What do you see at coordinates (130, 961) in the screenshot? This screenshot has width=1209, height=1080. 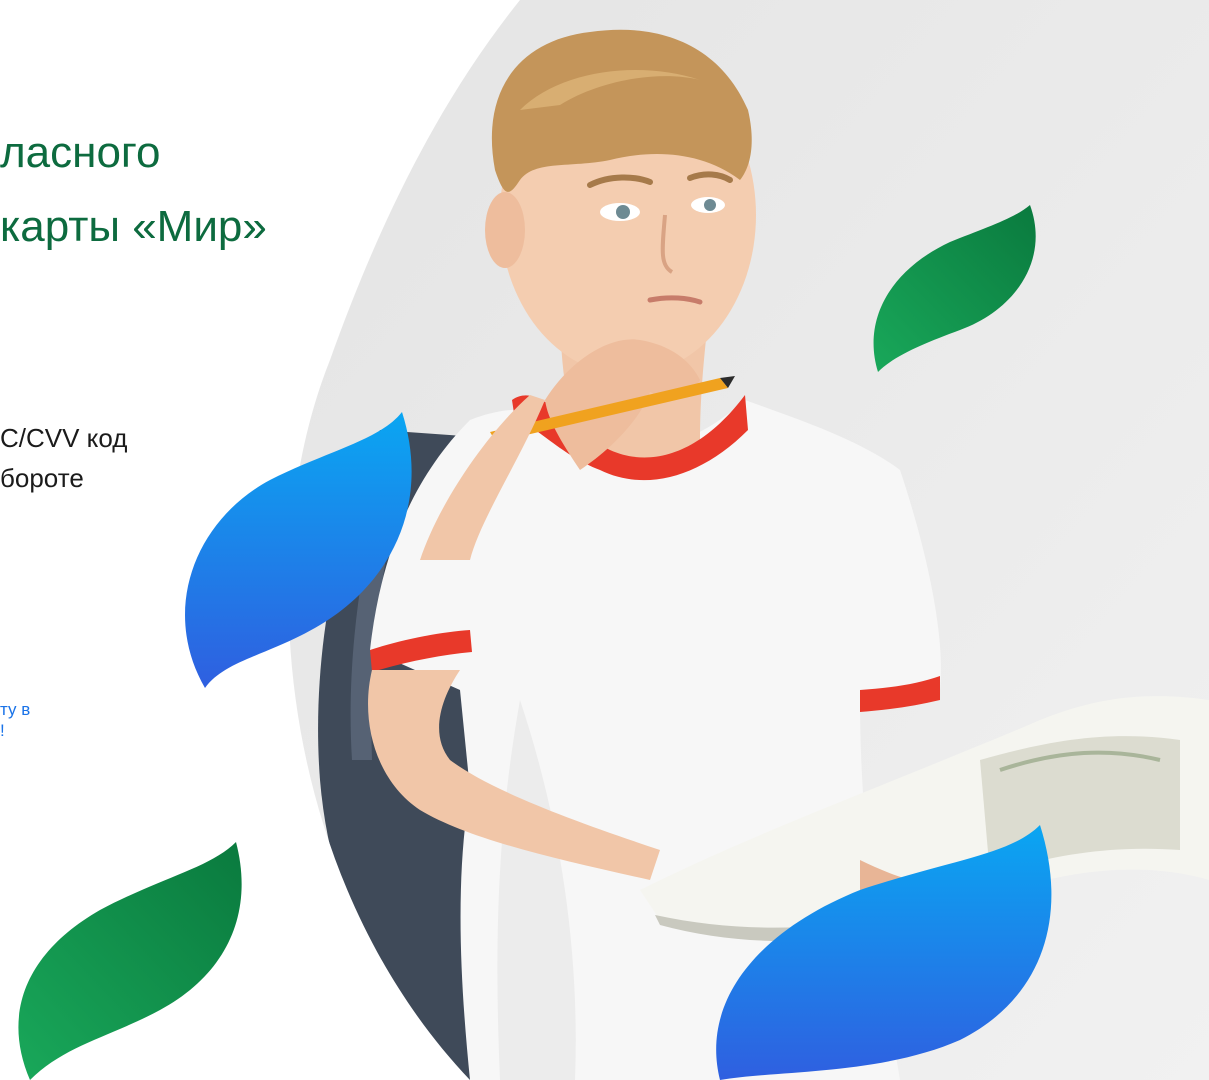 I see `leaf-green-bottom-left` at bounding box center [130, 961].